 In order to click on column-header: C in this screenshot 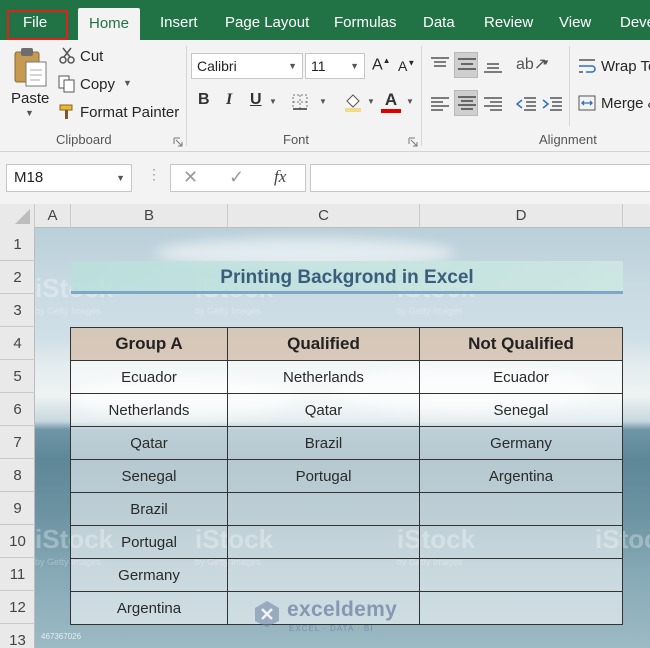, I will do `click(324, 216)`.